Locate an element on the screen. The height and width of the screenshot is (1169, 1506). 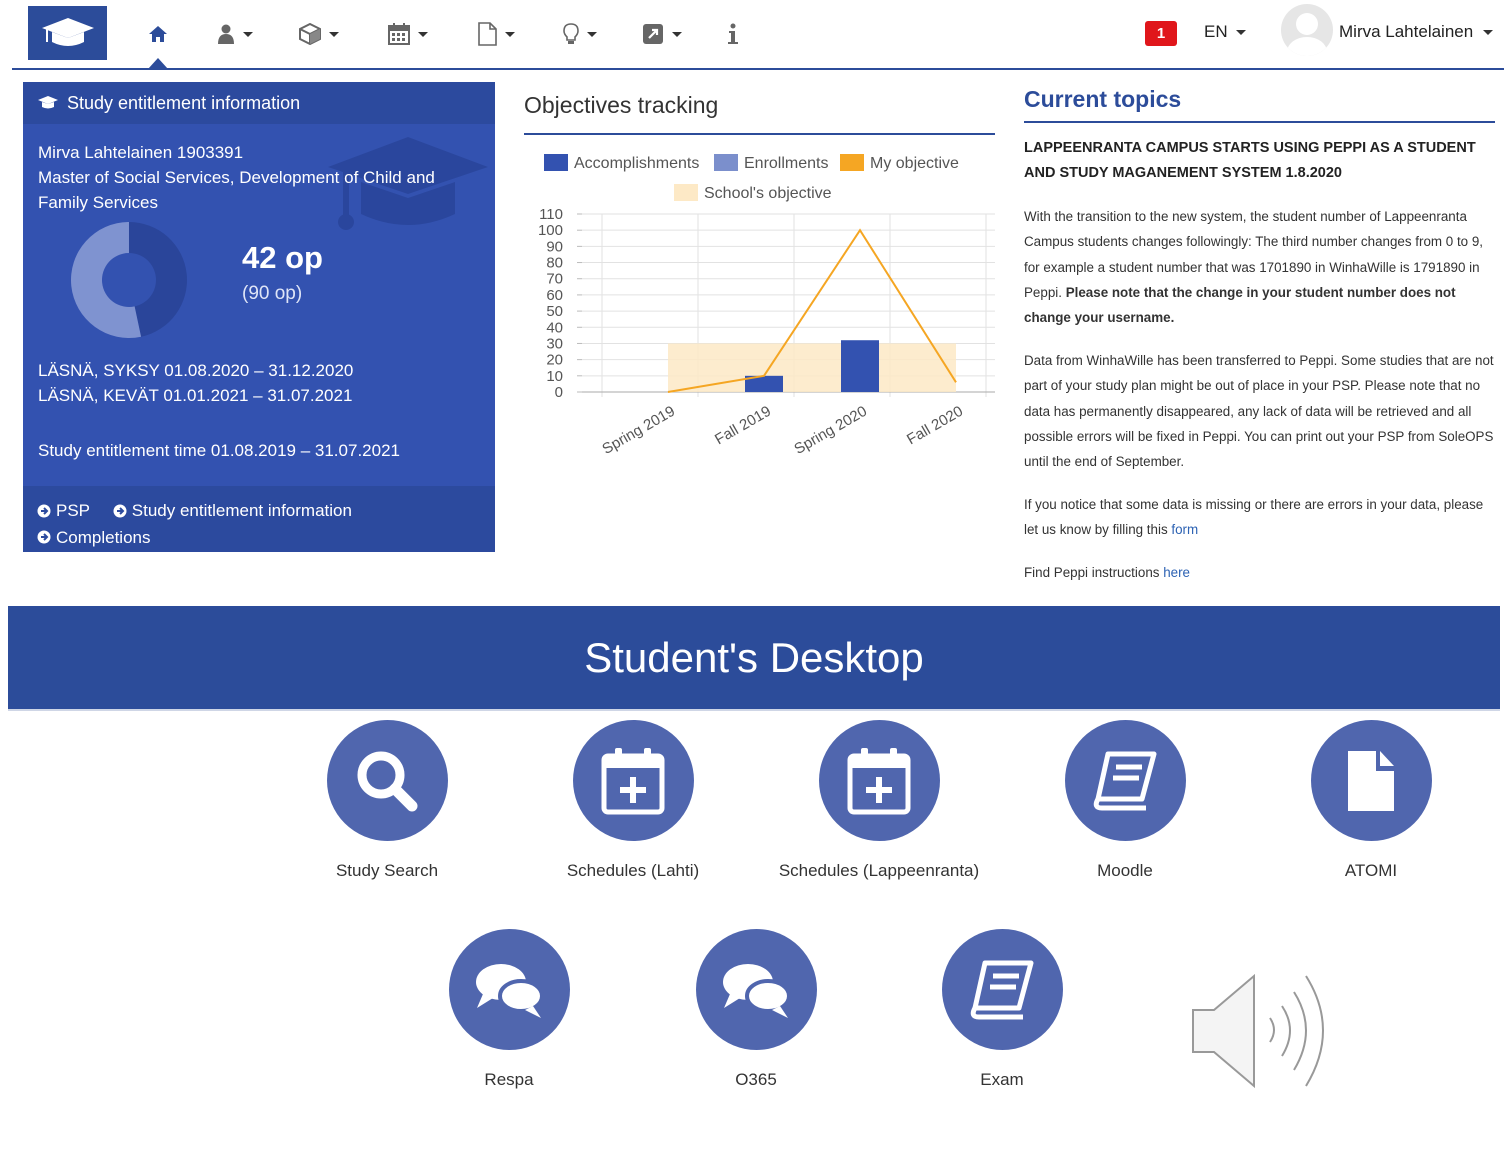
credits-donut is located at coordinates (128, 280).